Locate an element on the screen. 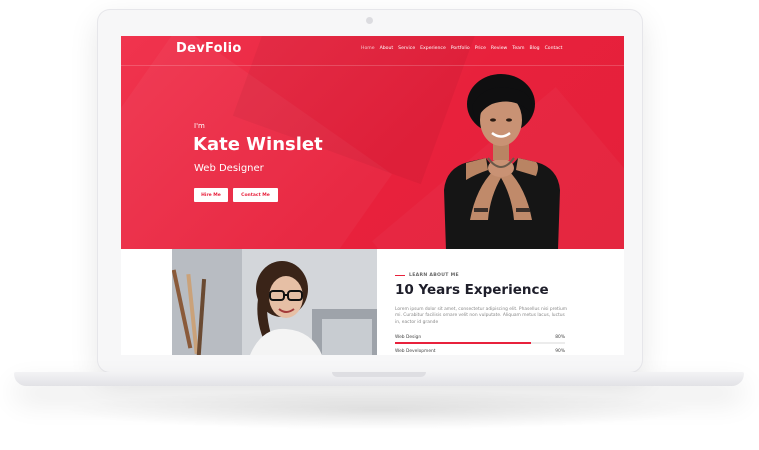  skill-label: Web Development is located at coordinates (415, 351).